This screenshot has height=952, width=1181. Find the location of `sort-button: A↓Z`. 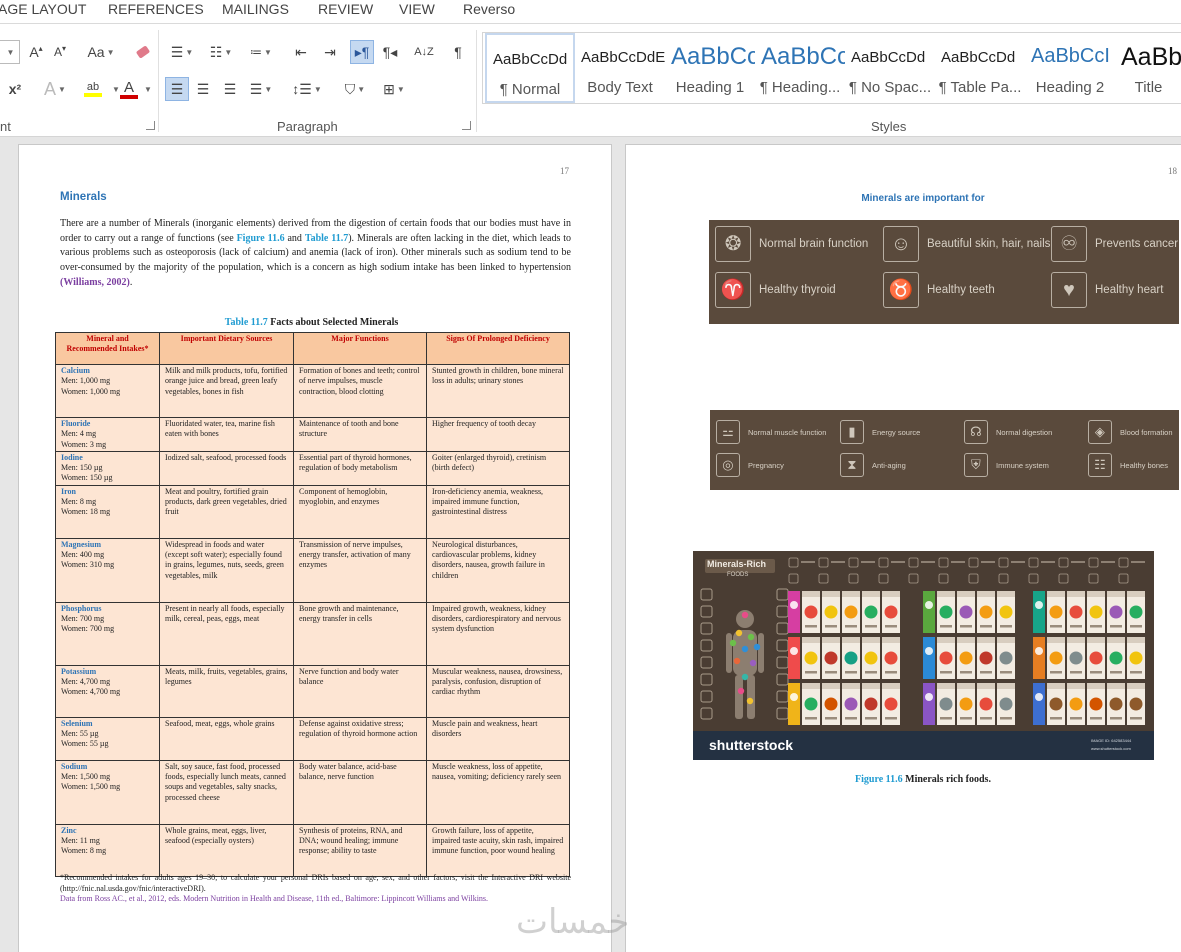

sort-button: A↓Z is located at coordinates (424, 52).